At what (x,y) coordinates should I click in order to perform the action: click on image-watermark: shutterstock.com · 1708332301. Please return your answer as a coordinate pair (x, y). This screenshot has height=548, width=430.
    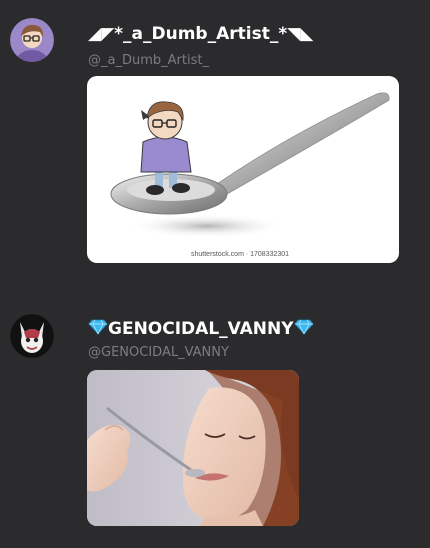
    Looking at the image, I should click on (240, 254).